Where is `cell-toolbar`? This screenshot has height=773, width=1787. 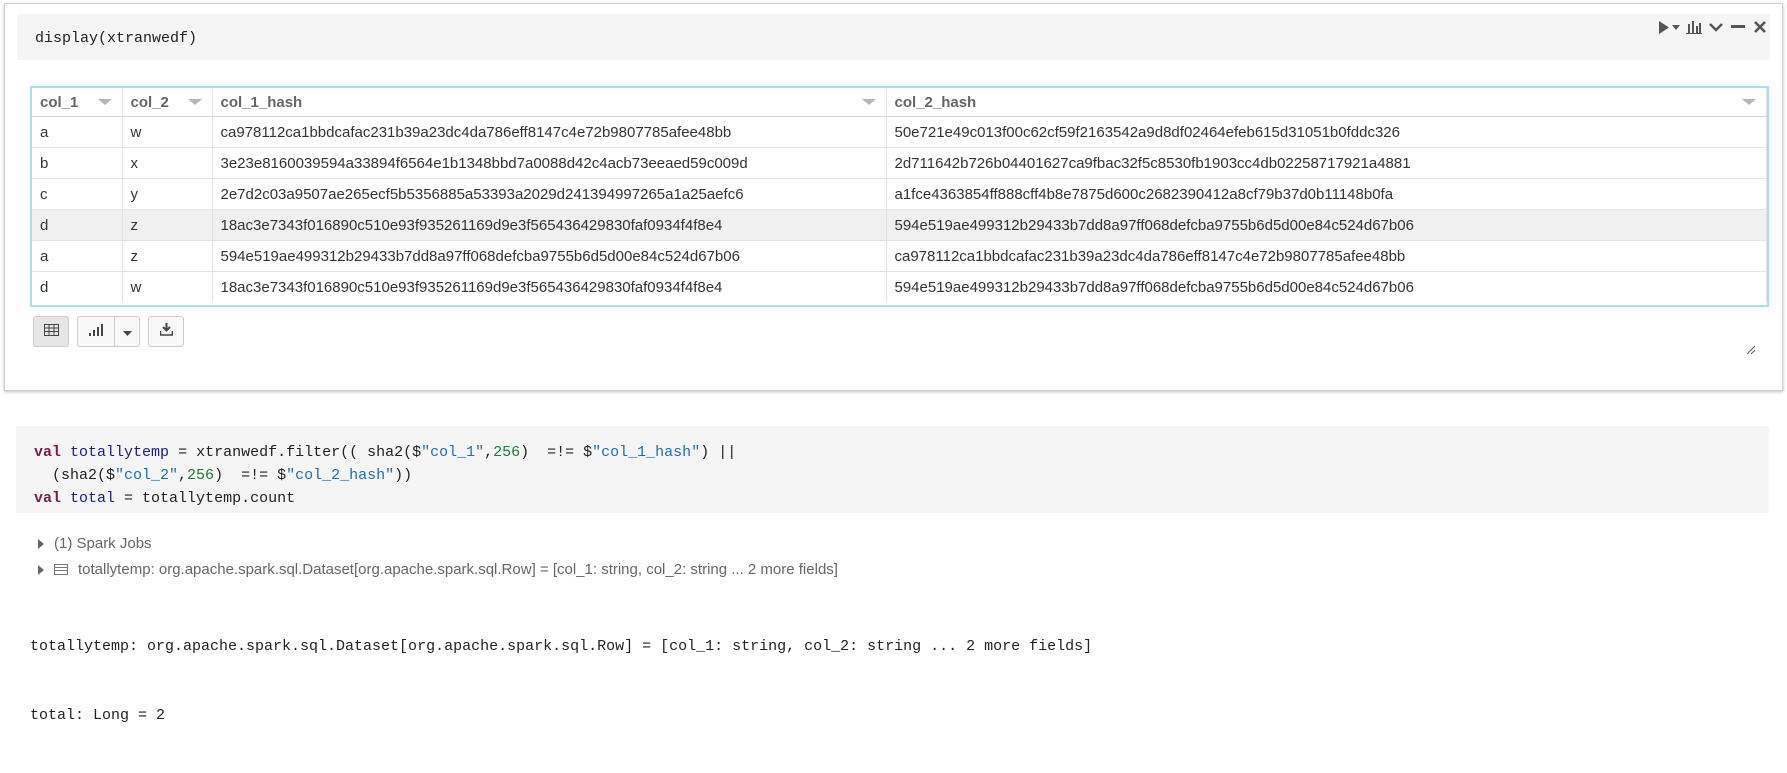
cell-toolbar is located at coordinates (1712, 27).